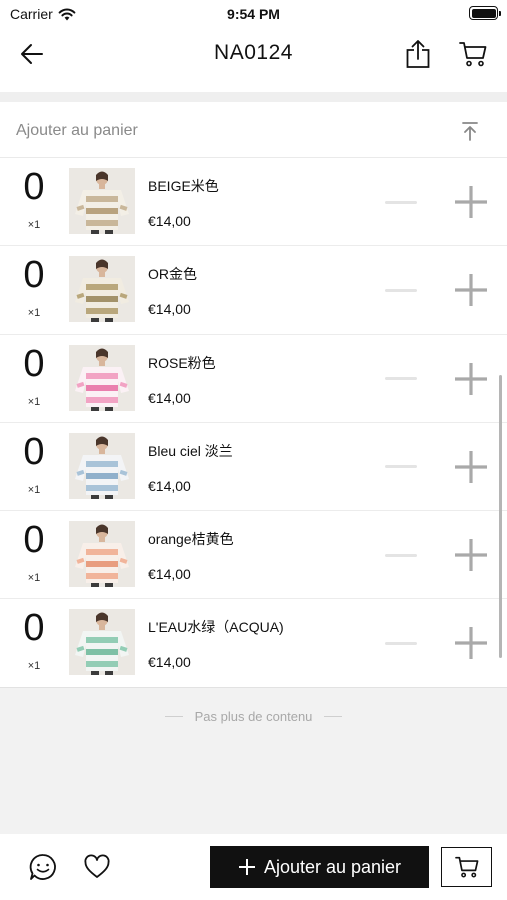  I want to click on variant-row: 0 ×1 L'EAU水绿（ACQUA) €14,00, so click(253, 643).